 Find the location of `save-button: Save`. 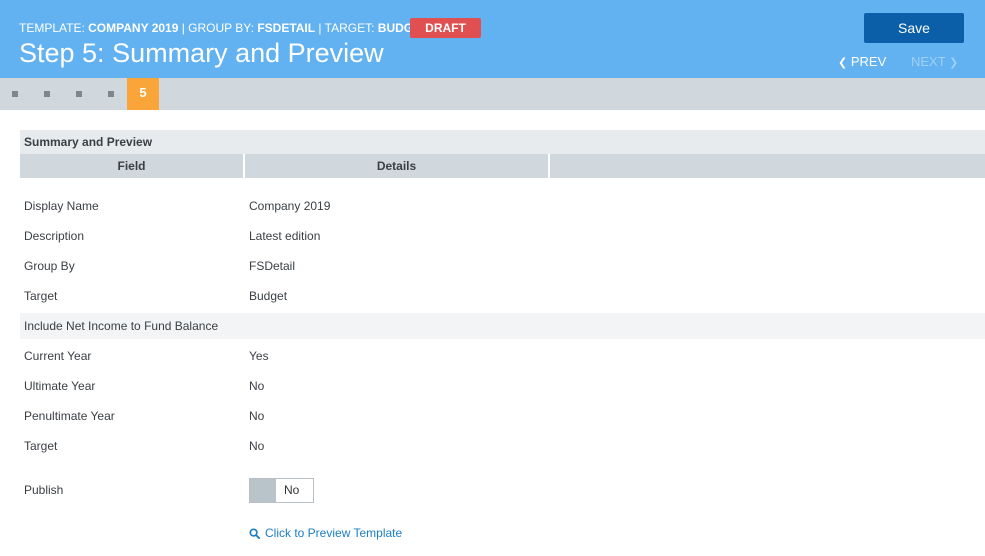

save-button: Save is located at coordinates (914, 28).